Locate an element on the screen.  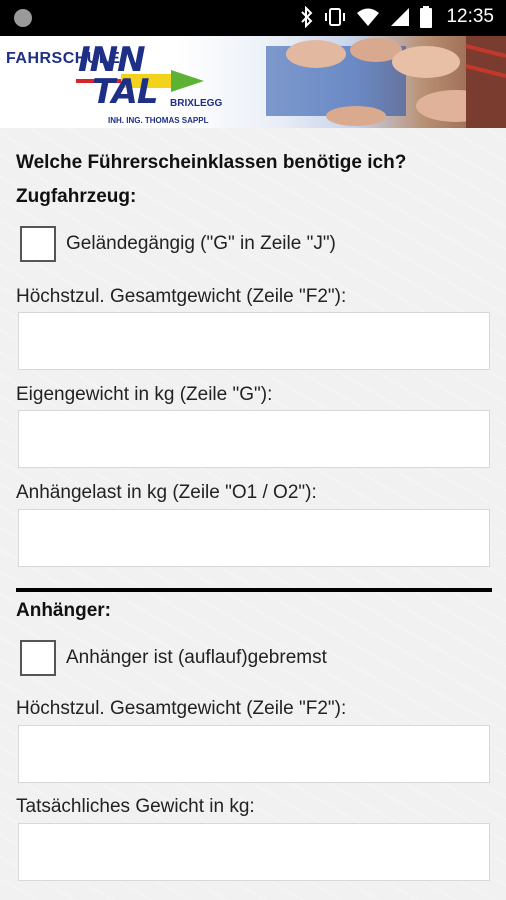
own-weight-field is located at coordinates (254, 439).